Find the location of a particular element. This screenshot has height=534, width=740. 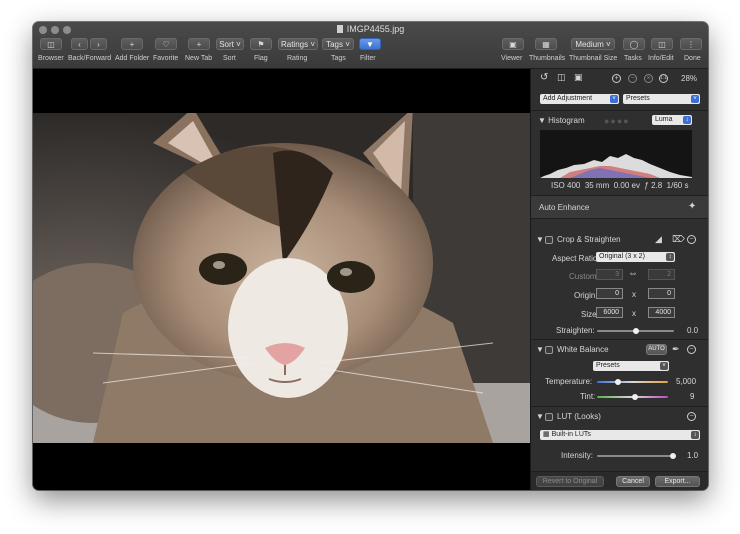

size-width-field: 6000 is located at coordinates (609, 312).